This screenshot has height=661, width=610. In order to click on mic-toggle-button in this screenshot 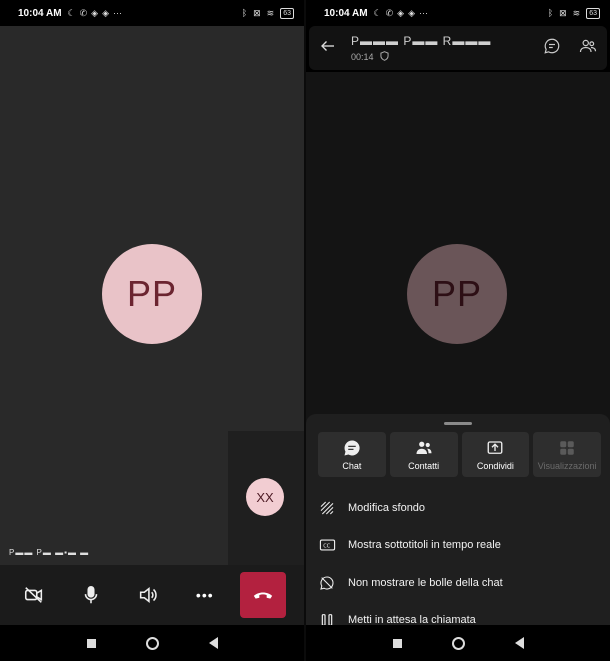, I will do `click(91, 595)`.